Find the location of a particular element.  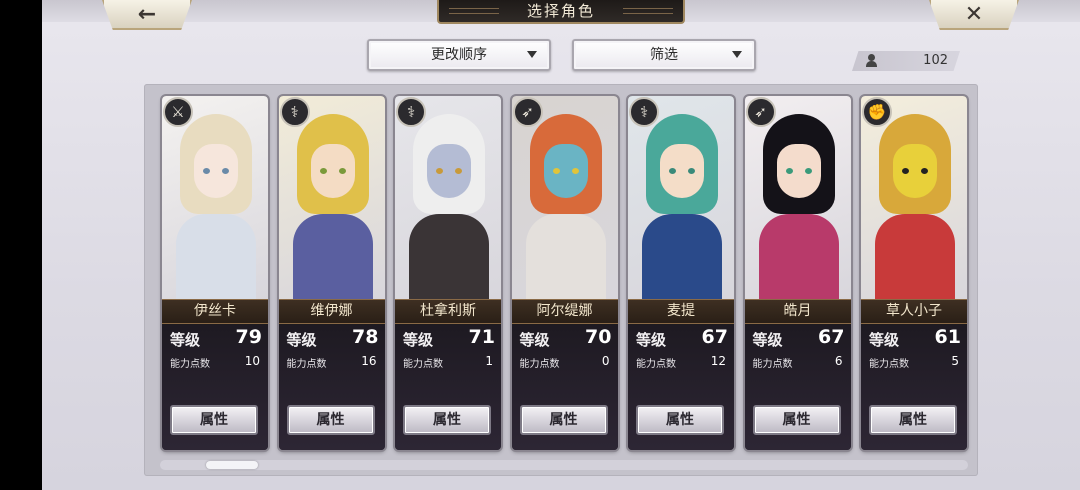

level-value: 70 is located at coordinates (598, 337).